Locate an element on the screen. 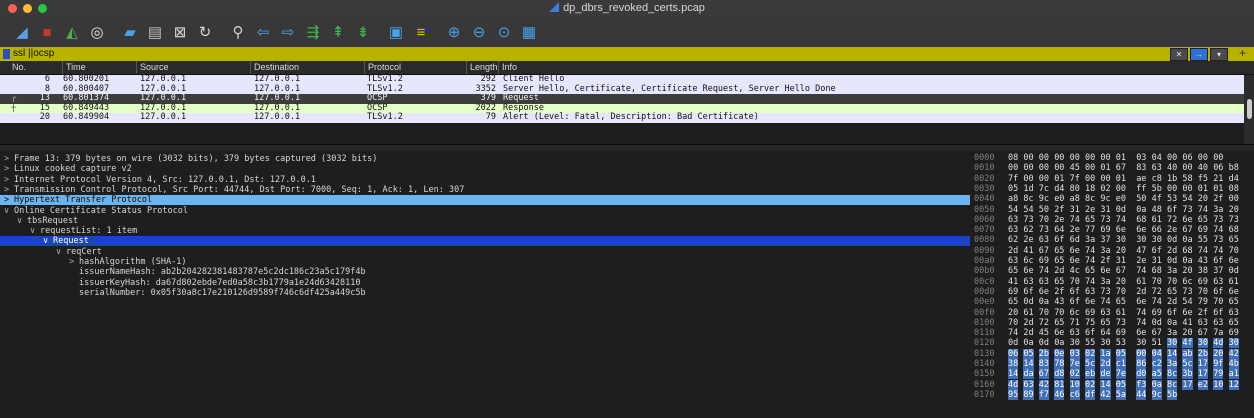 This screenshot has width=1254, height=418. detail-tree-item: > Linux cooked capture v2 is located at coordinates (485, 169).